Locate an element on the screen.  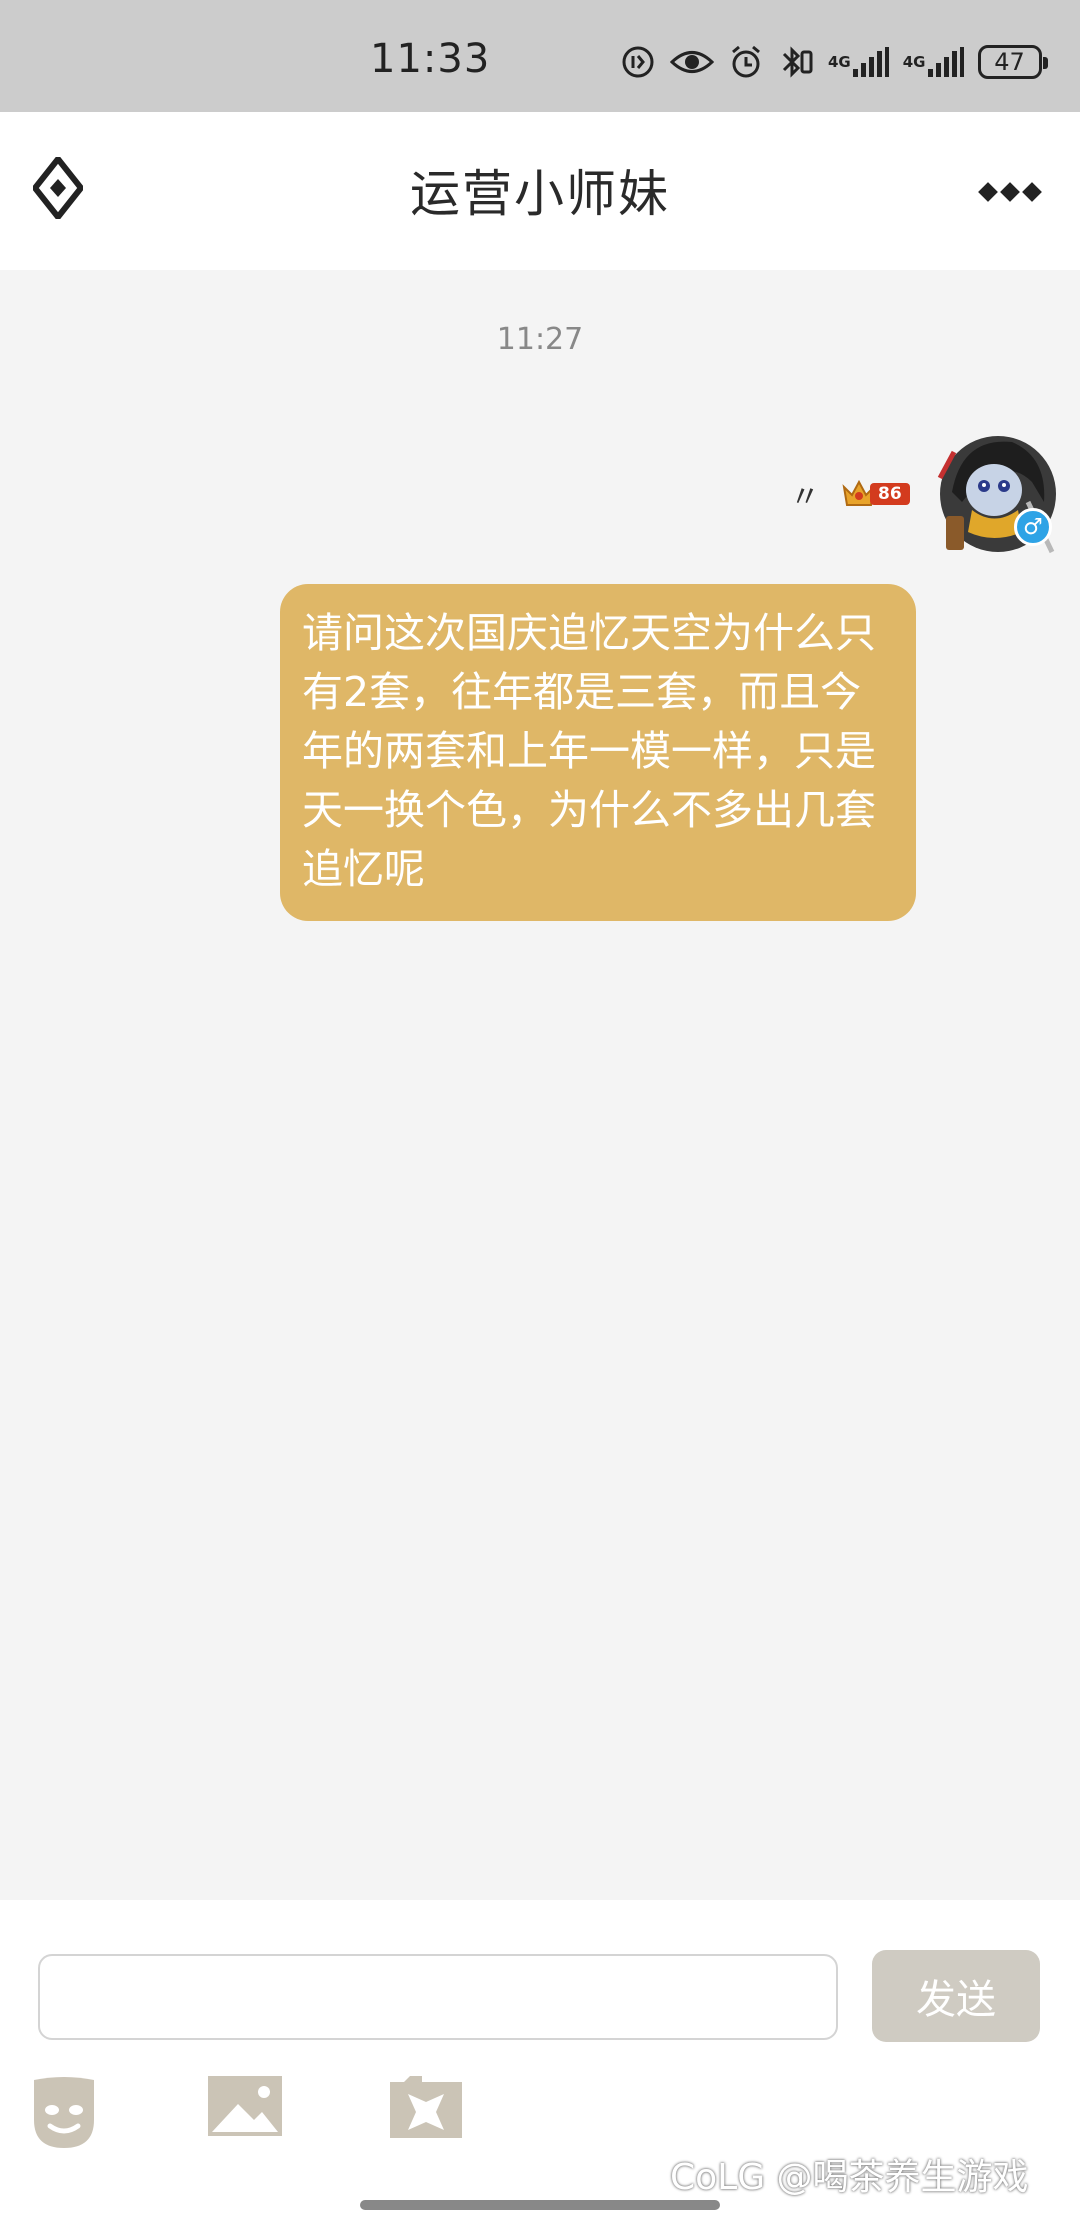
watermark: CoLG @喝茶养生游戏 is located at coordinates (849, 2177).